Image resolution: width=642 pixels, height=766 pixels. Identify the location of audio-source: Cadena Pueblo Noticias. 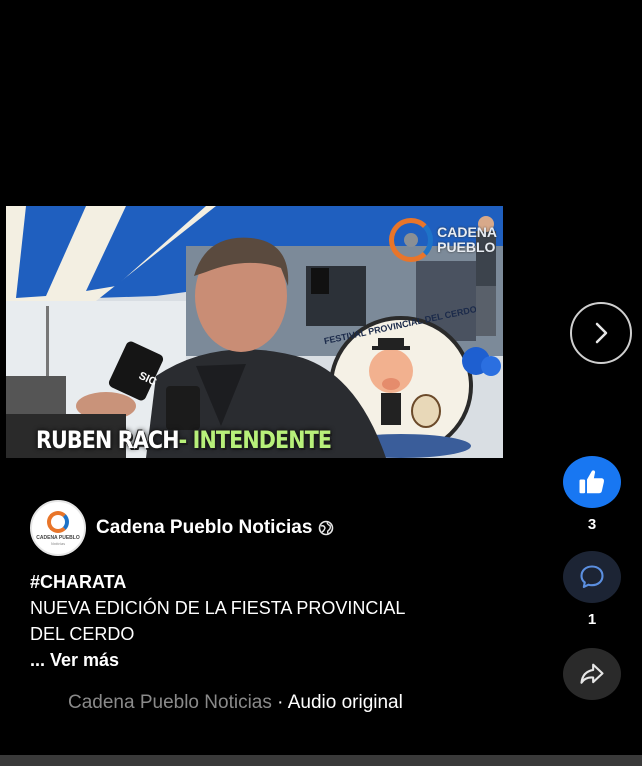
(170, 702).